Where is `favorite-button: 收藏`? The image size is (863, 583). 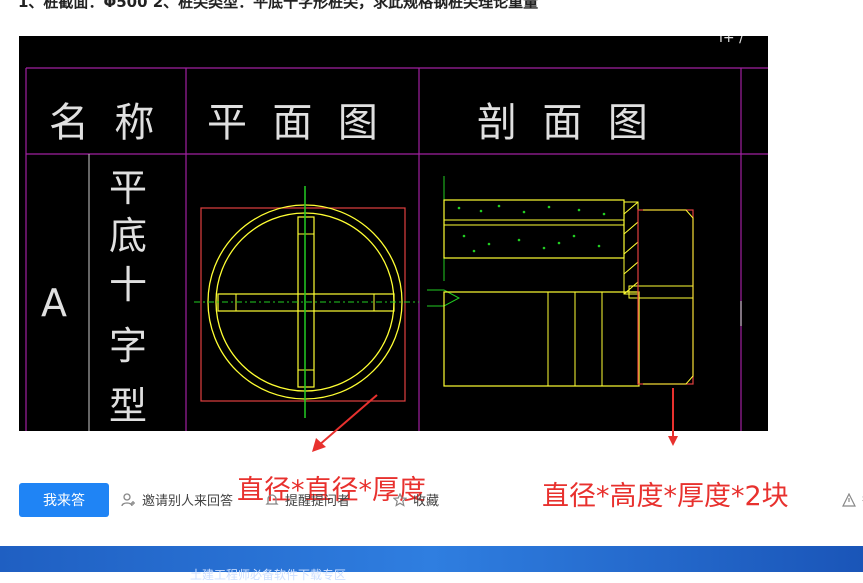 favorite-button: 收藏 is located at coordinates (416, 499).